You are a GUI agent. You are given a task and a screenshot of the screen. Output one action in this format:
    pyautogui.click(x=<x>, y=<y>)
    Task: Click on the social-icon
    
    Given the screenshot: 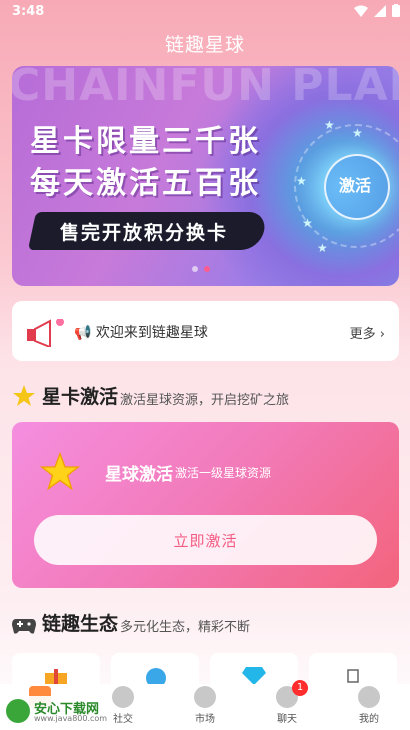 What is the action you would take?
    pyautogui.click(x=123, y=697)
    